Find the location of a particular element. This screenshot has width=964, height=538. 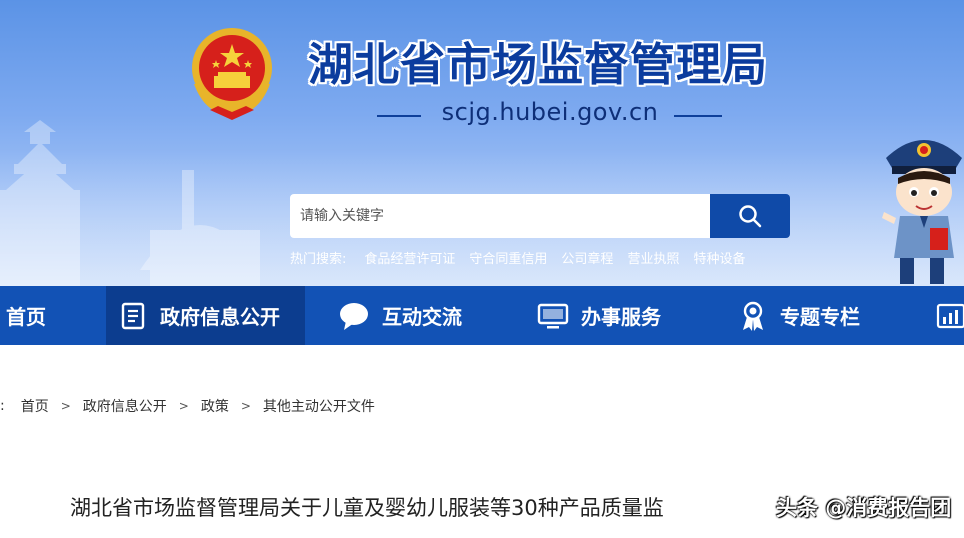

nav-item-label: 政府信息公开 is located at coordinates (220, 317).